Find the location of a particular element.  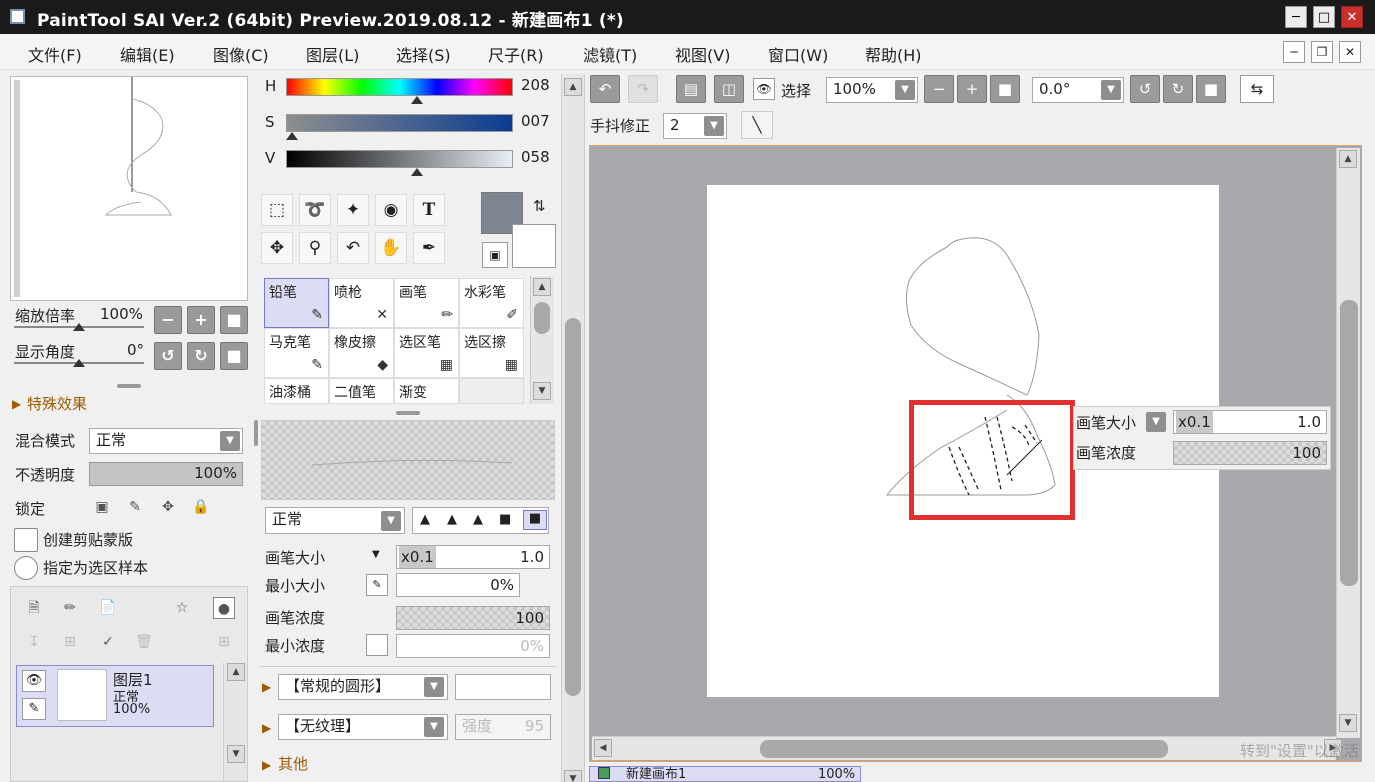

zoom-out-button: − is located at coordinates (168, 320).